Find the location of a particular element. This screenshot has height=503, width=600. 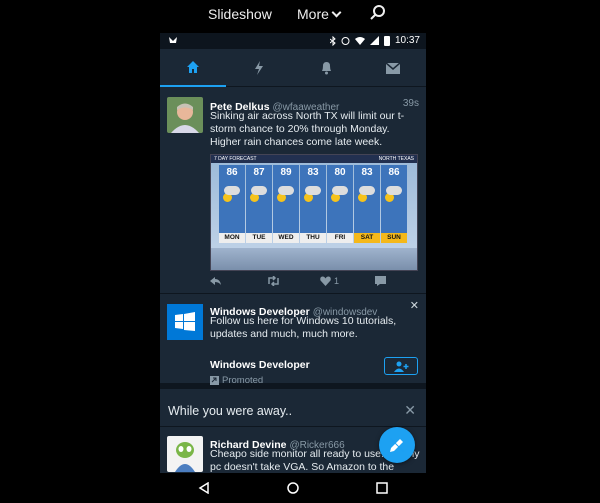

bell-icon is located at coordinates (326, 68).